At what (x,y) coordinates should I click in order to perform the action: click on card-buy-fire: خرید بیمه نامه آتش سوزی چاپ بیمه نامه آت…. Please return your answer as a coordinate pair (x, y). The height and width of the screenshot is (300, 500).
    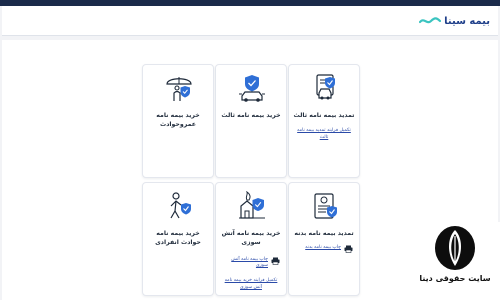
    Looking at the image, I should click on (251, 239).